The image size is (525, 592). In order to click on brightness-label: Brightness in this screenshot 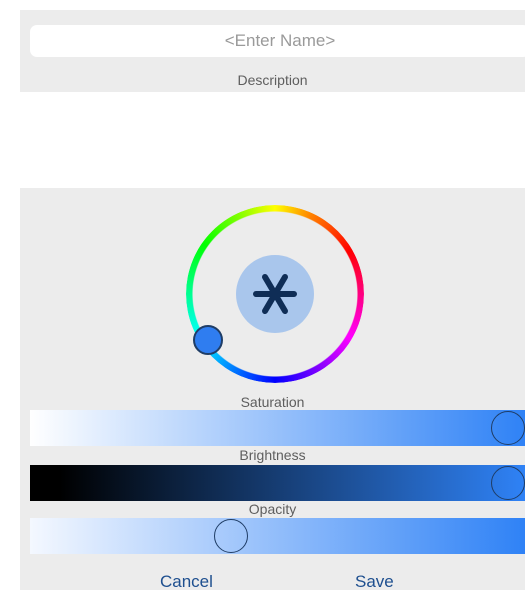, I will do `click(272, 455)`.